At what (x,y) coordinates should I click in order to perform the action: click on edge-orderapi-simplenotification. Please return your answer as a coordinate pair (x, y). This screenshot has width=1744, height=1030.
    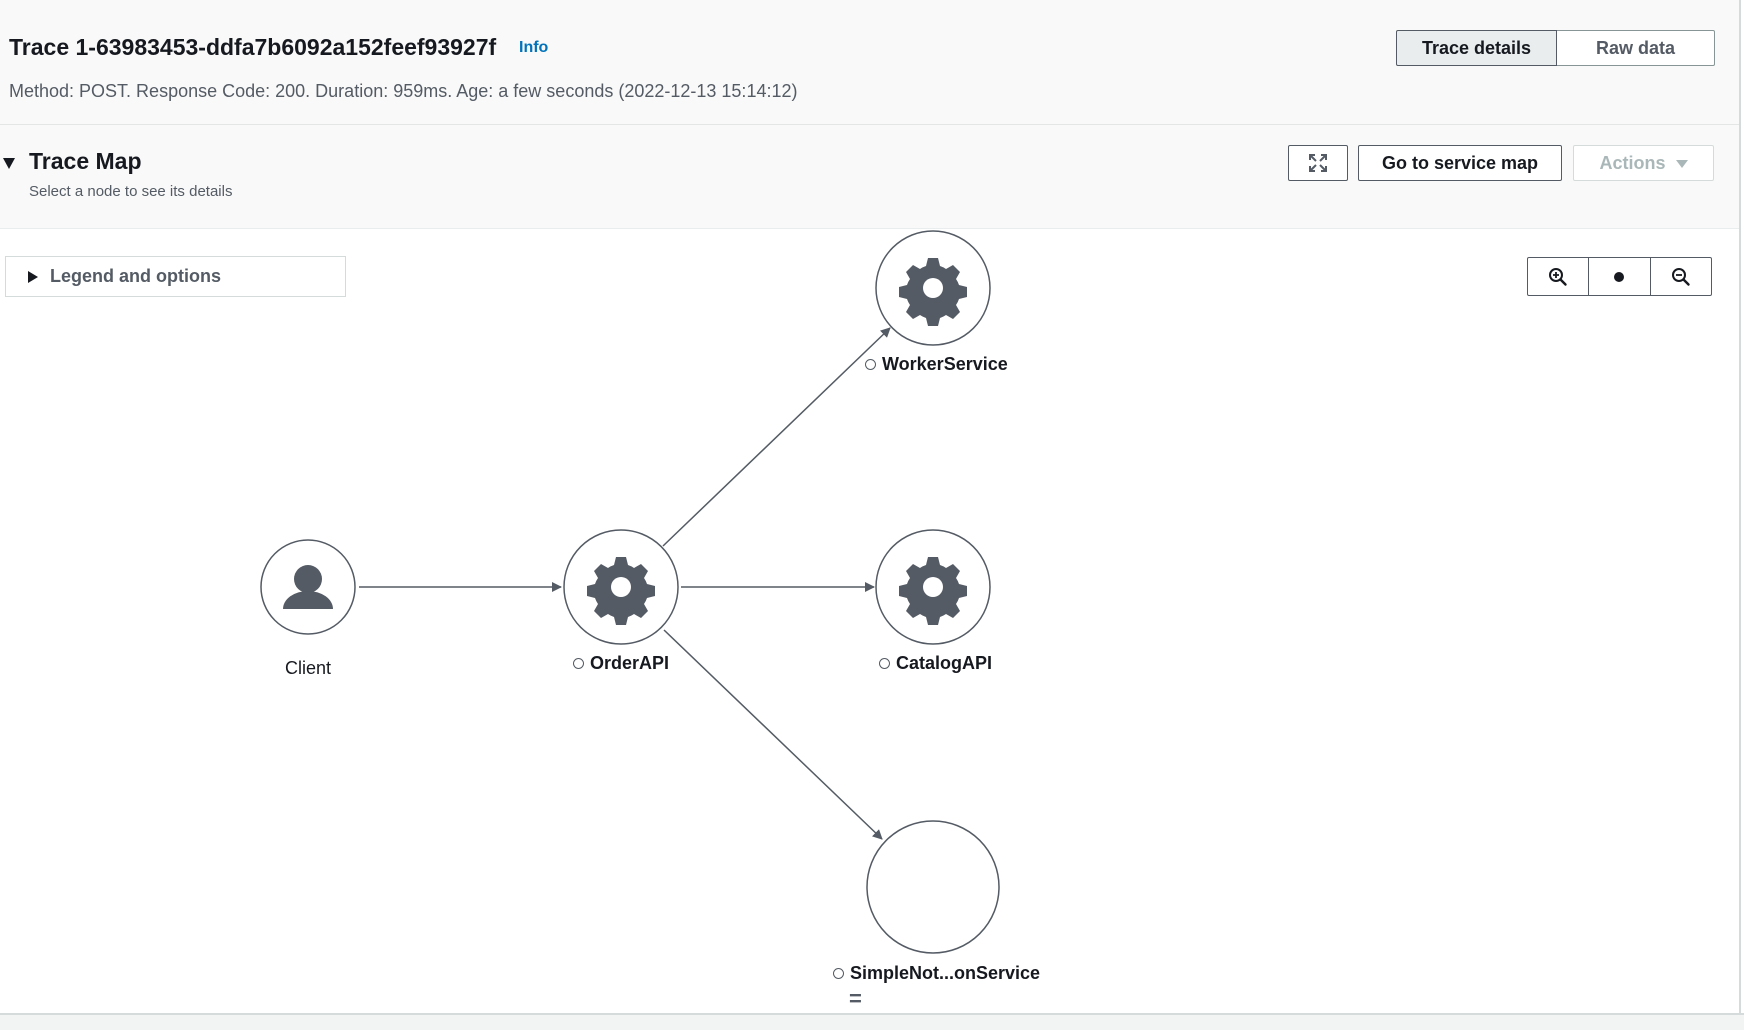
    Looking at the image, I should click on (773, 734).